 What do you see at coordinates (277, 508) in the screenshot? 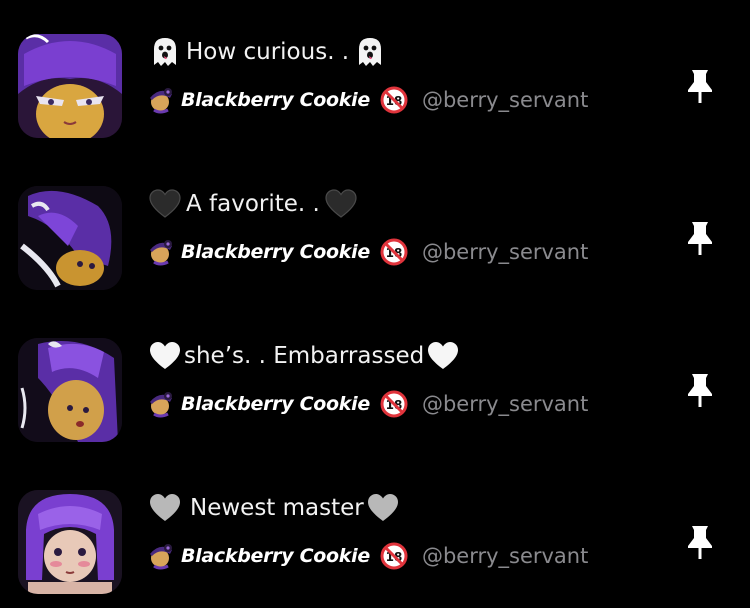
I see `post-title-text: Newest master` at bounding box center [277, 508].